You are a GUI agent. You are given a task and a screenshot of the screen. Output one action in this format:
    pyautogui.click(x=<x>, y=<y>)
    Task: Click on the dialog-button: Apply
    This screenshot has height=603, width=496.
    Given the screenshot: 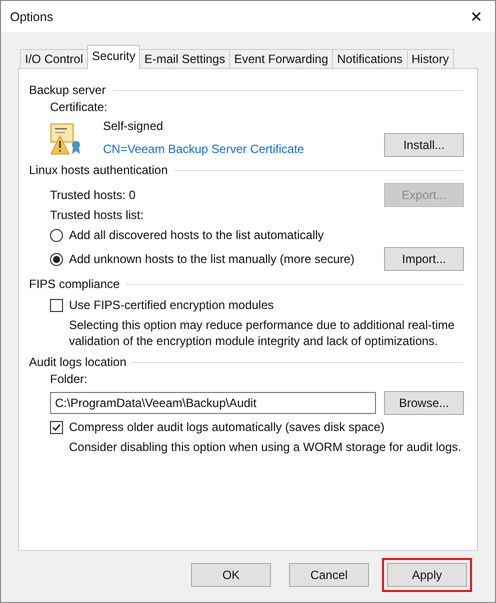 What is the action you would take?
    pyautogui.click(x=427, y=575)
    